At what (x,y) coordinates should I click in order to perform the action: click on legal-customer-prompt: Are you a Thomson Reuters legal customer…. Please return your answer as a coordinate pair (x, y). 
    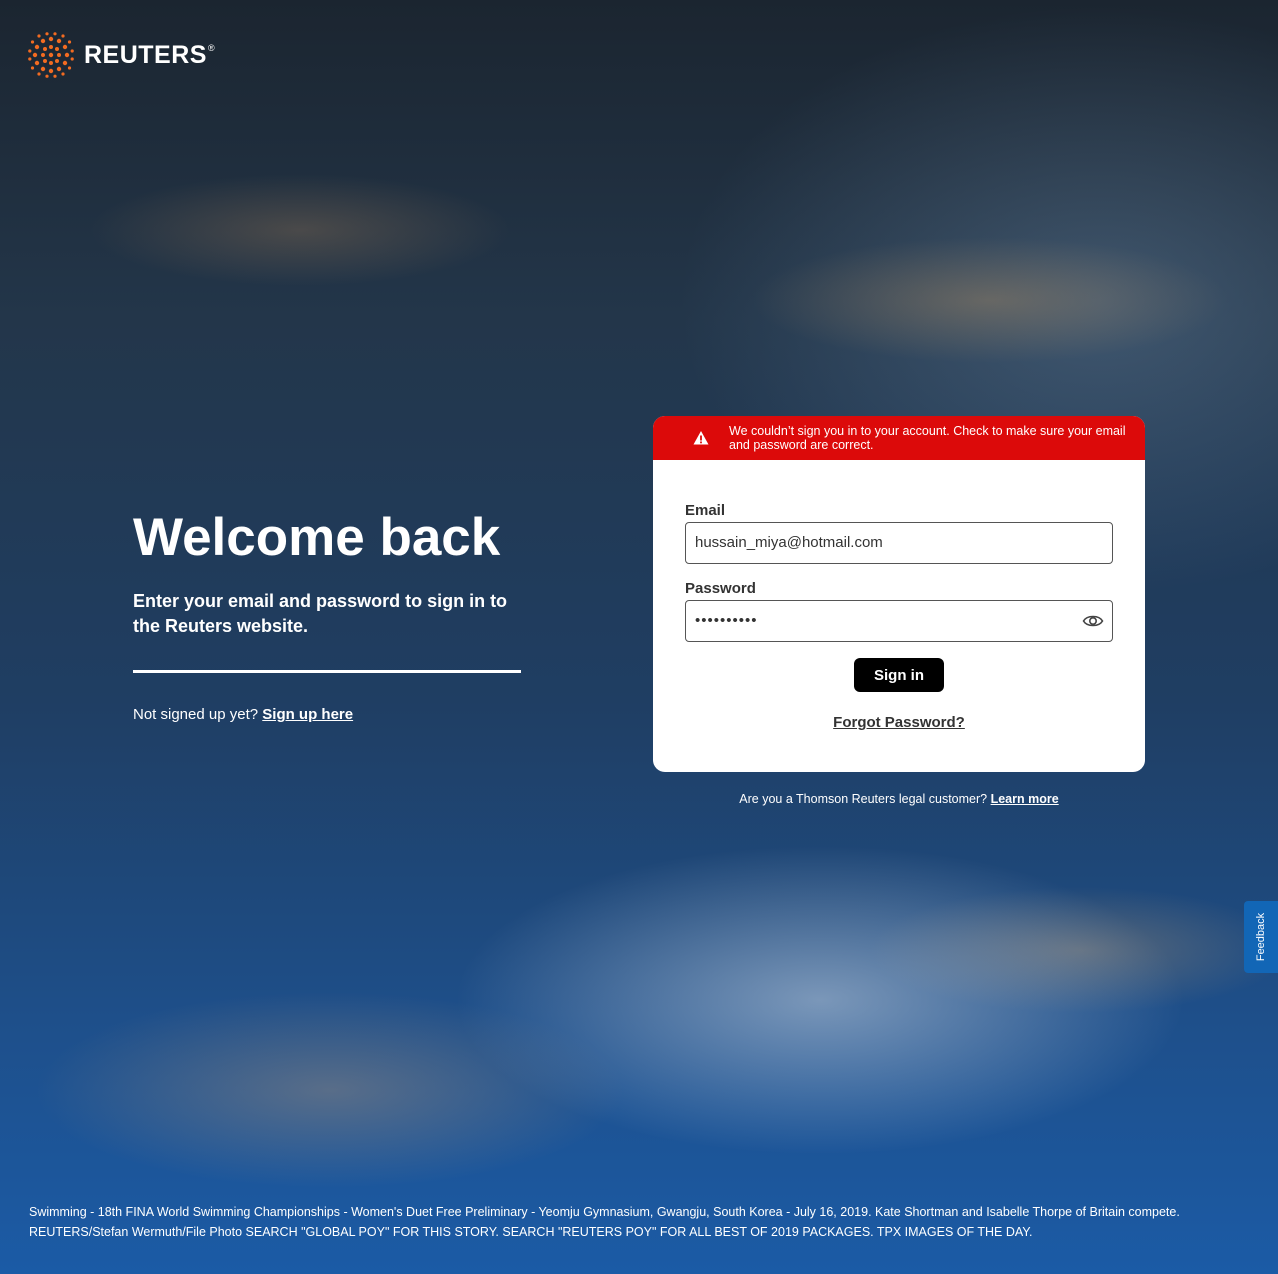
    Looking at the image, I should click on (899, 799).